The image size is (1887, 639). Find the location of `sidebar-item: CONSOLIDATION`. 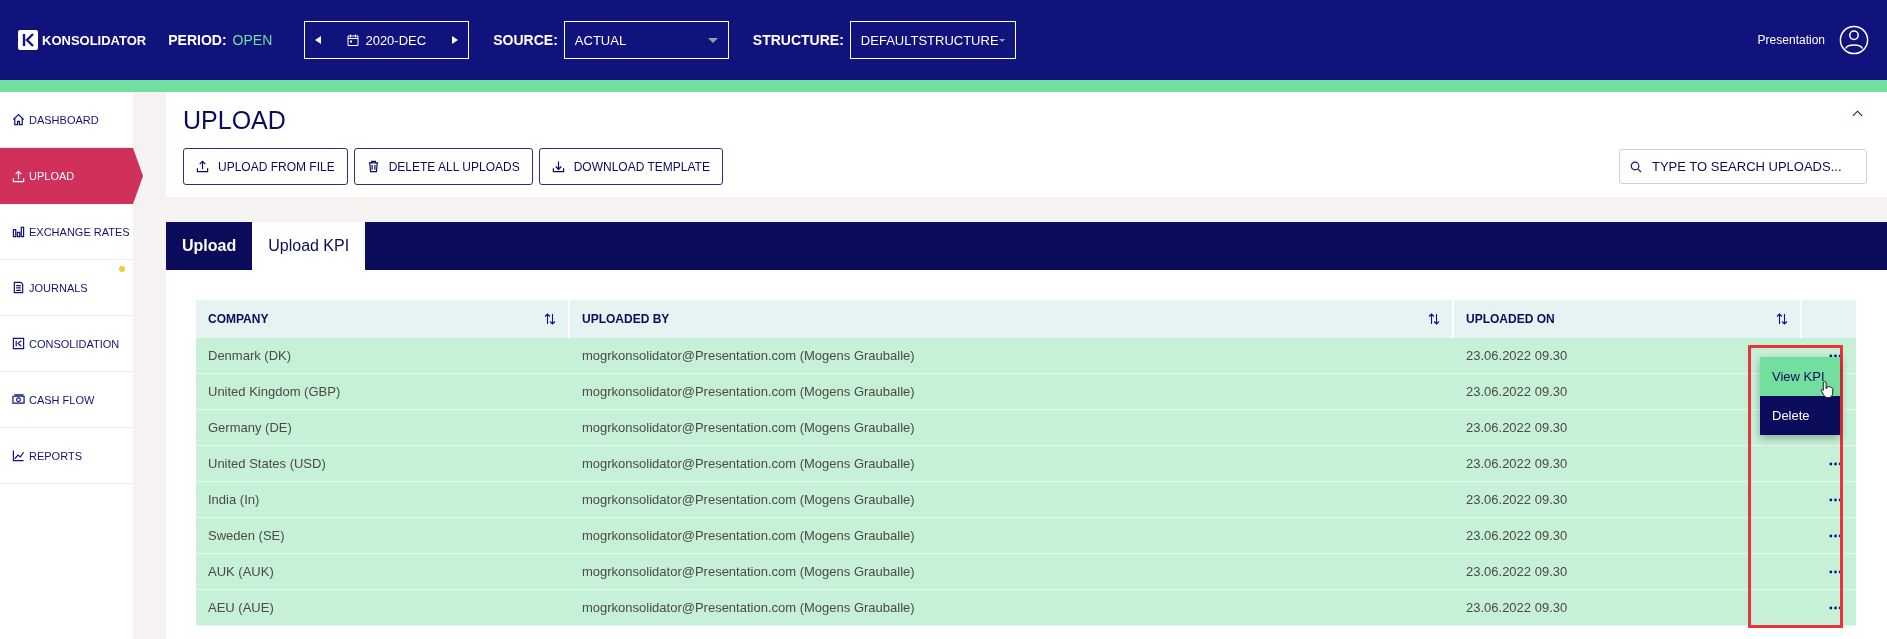

sidebar-item: CONSOLIDATION is located at coordinates (66, 344).